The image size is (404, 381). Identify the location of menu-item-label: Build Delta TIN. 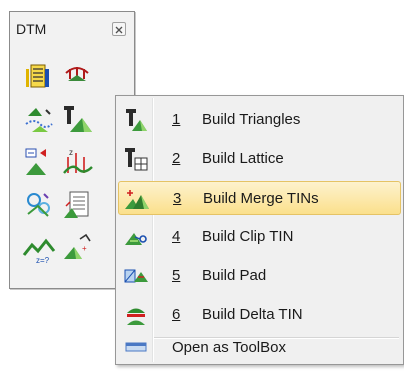
(252, 314).